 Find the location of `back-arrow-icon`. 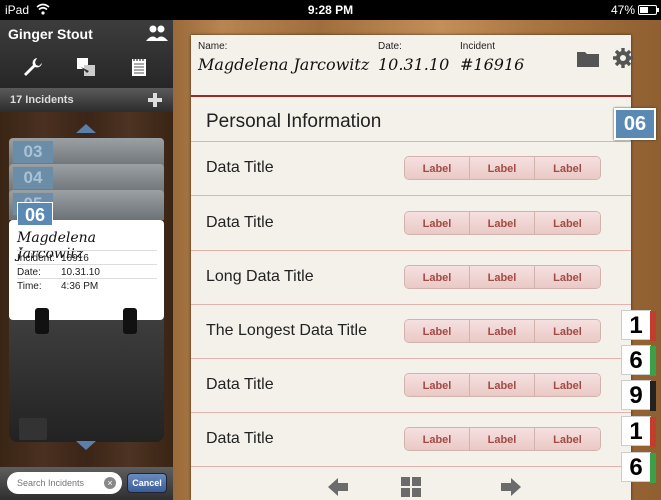

back-arrow-icon is located at coordinates (338, 487).